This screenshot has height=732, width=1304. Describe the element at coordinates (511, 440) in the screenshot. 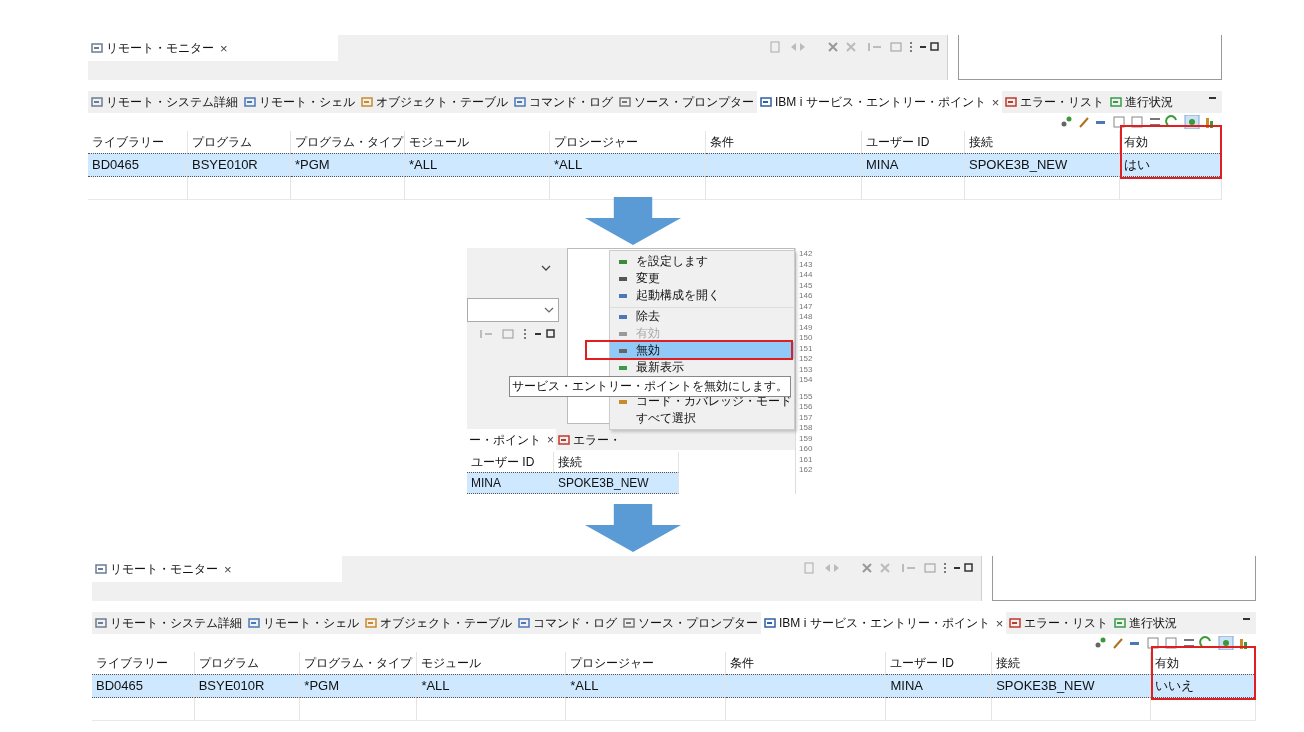

I see `view-tab: ー・ポイント ×` at that location.